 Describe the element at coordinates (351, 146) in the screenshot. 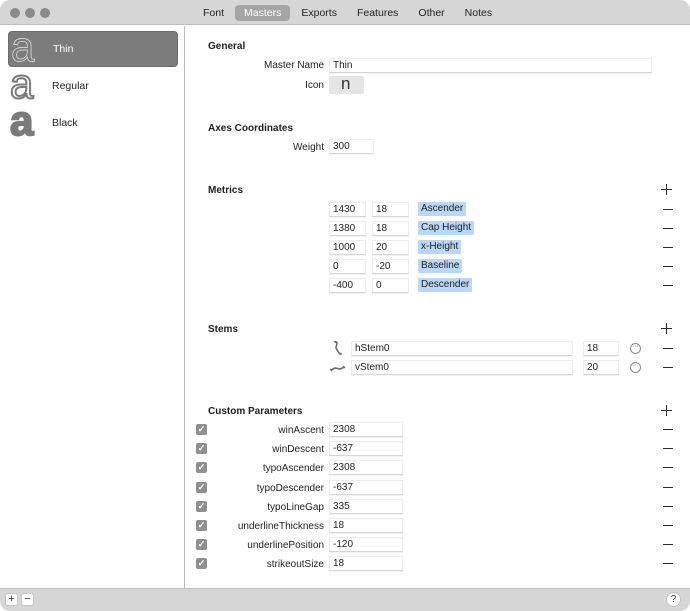

I see `weight-field: 300` at that location.